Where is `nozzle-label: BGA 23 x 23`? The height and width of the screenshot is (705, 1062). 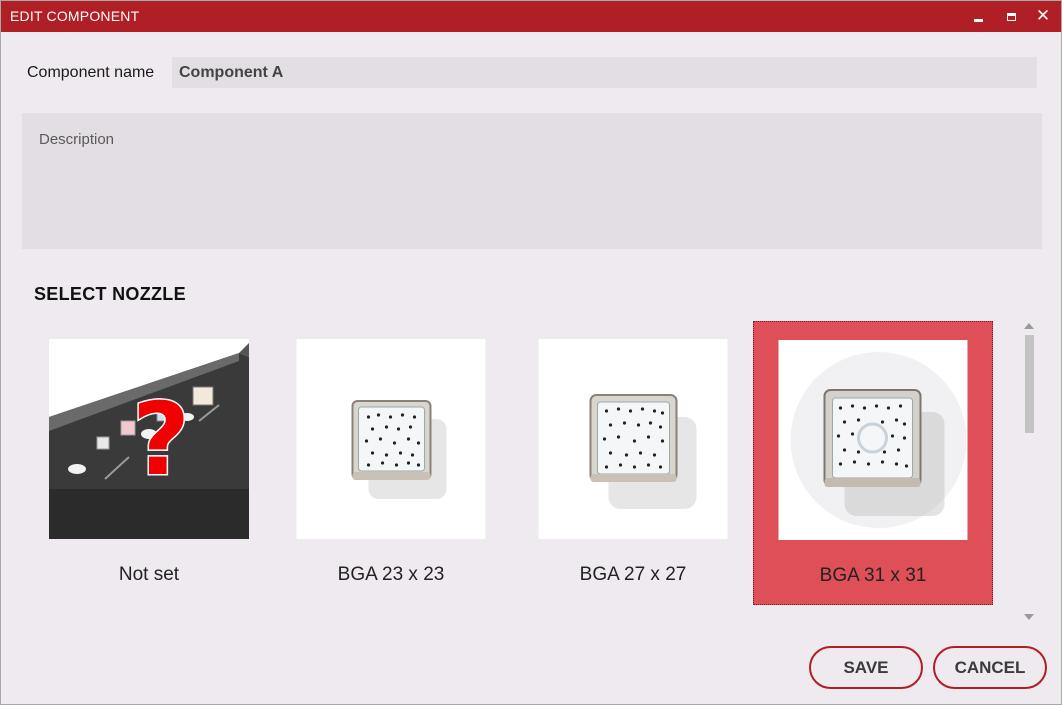
nozzle-label: BGA 23 x 23 is located at coordinates (391, 574).